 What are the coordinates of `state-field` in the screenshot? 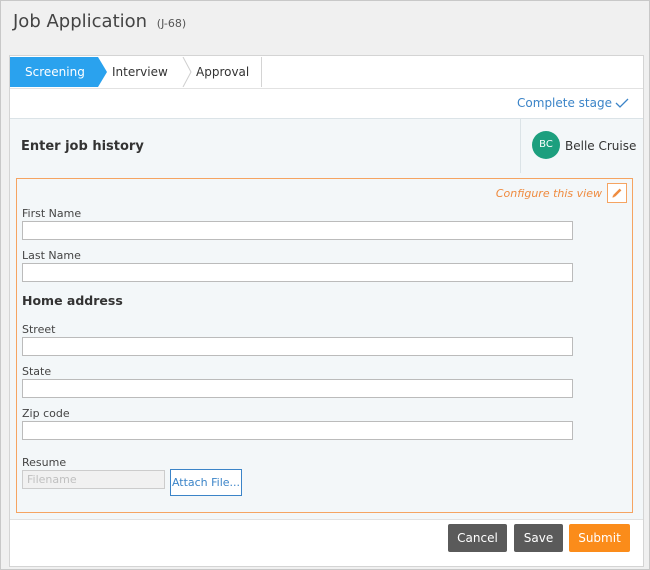 It's located at (297, 388).